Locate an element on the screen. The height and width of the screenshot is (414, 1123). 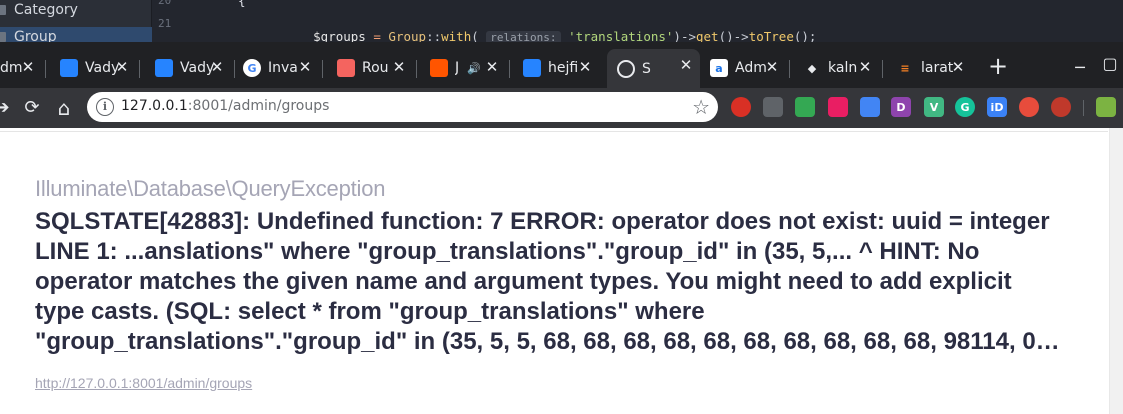
tree-item-group: Group is located at coordinates (76, 34).